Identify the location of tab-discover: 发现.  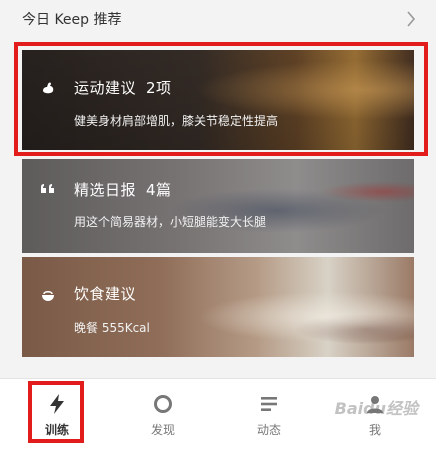
(163, 420).